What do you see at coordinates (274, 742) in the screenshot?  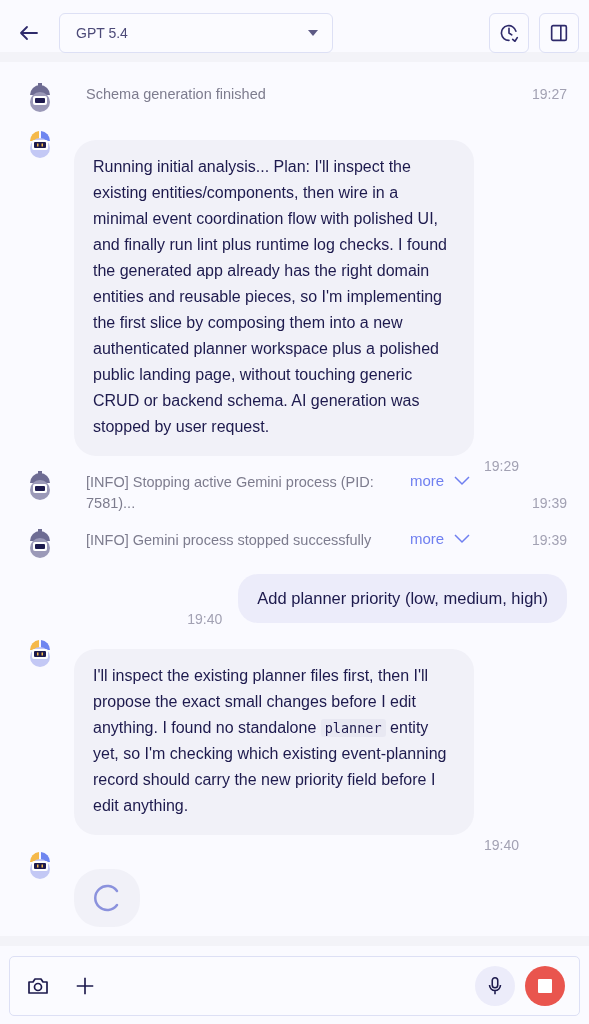 I see `assistant-message: I'll inspect the existing planner files first, then I'll propose the exact small changes before I edit anything. I found no standalone planner entity yet, so I'm checking which existing event-planning record should carry the new priority field before I edit anything.` at bounding box center [274, 742].